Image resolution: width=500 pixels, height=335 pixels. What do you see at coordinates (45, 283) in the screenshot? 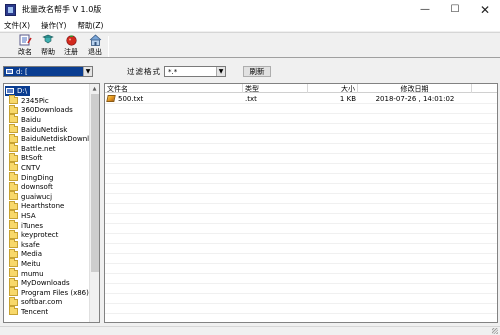
I see `tree-item-label: MyDownloads` at bounding box center [45, 283].